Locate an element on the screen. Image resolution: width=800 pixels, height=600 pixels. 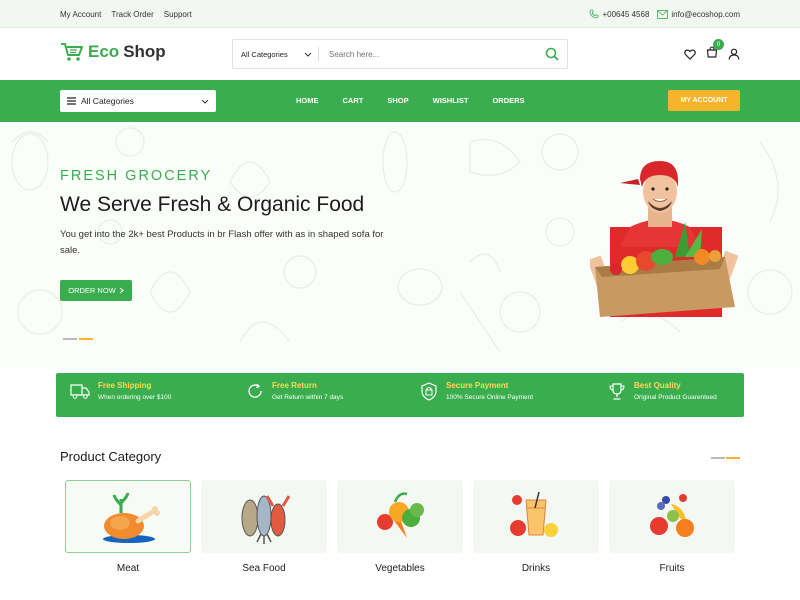
phone-icon is located at coordinates (594, 14).